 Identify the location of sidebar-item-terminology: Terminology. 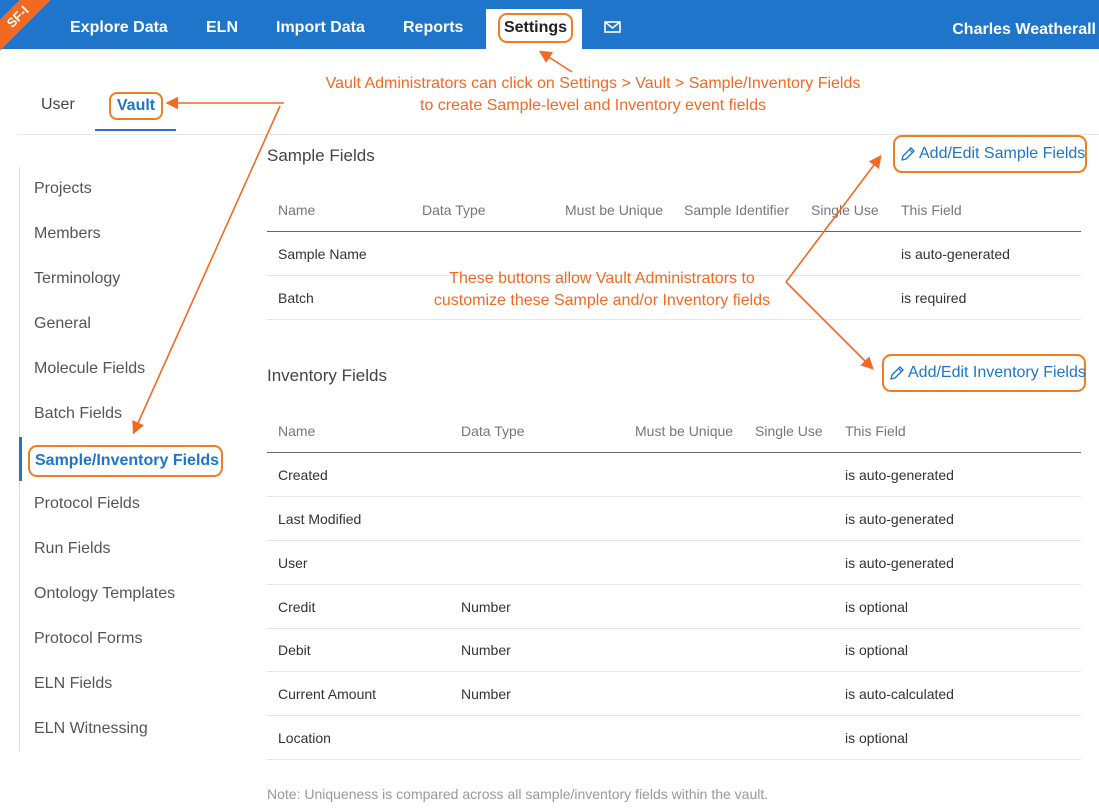
(77, 279).